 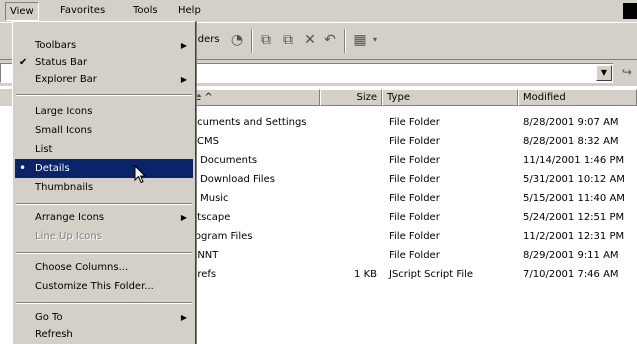 What do you see at coordinates (64, 187) in the screenshot?
I see `menu-item-label: Thumbnails` at bounding box center [64, 187].